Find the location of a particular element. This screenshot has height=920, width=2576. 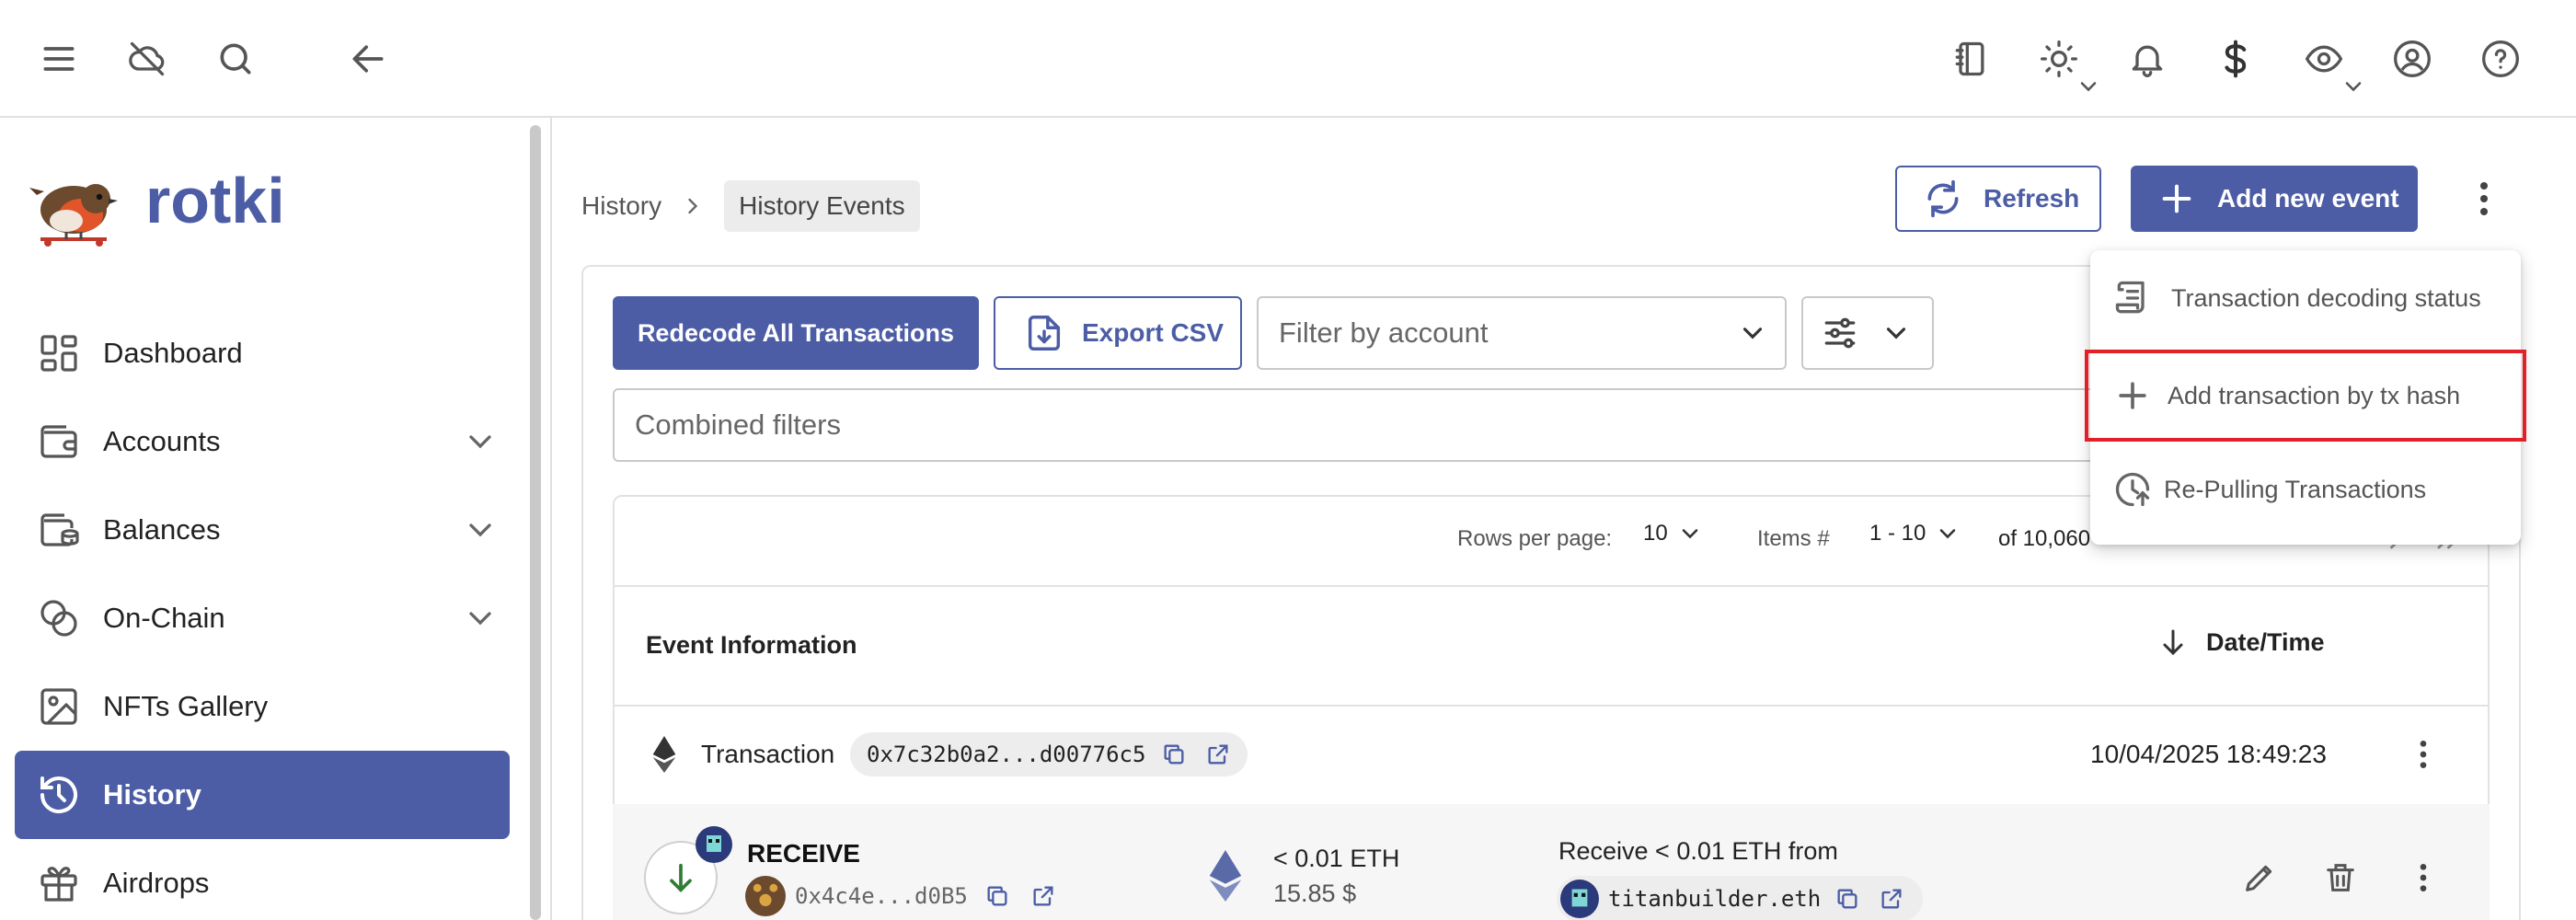

app-name: rotki is located at coordinates (215, 200).